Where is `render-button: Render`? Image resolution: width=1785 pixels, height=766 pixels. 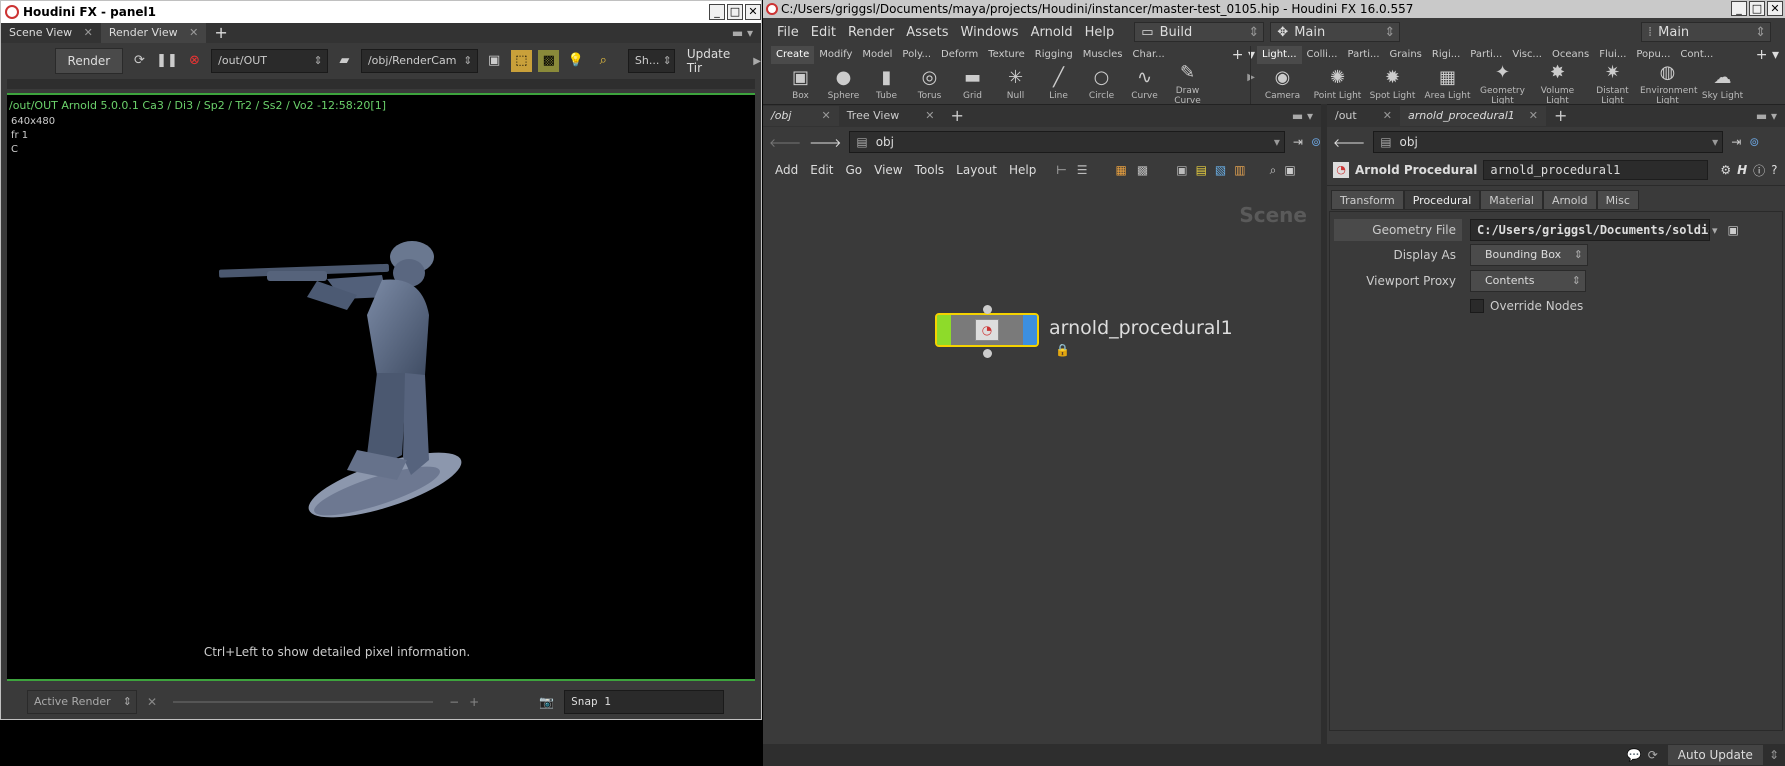
render-button: Render is located at coordinates (89, 61).